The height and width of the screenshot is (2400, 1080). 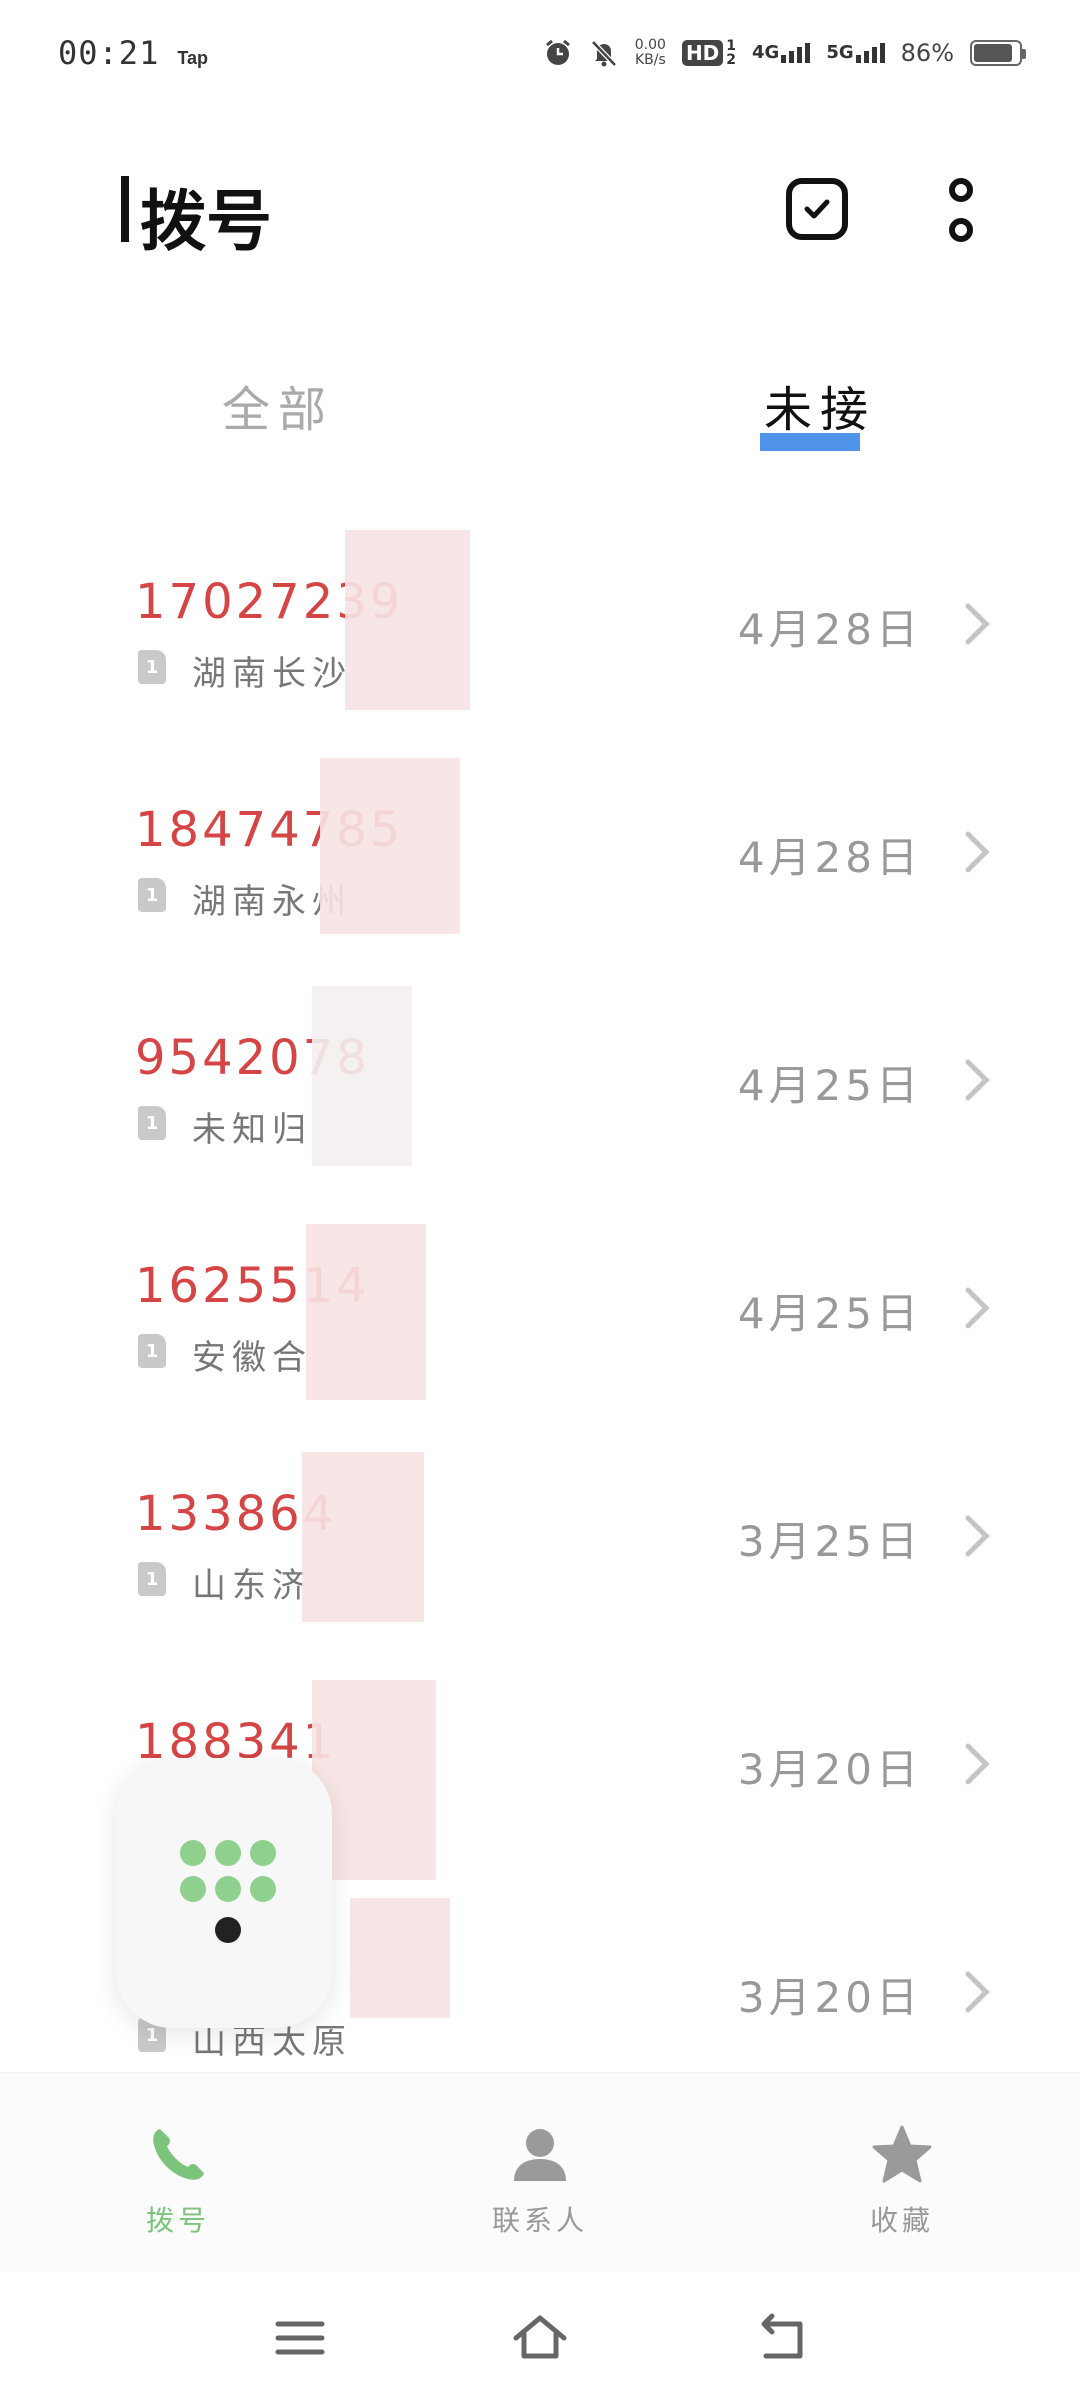 I want to click on status-time: 00:21, so click(x=109, y=52).